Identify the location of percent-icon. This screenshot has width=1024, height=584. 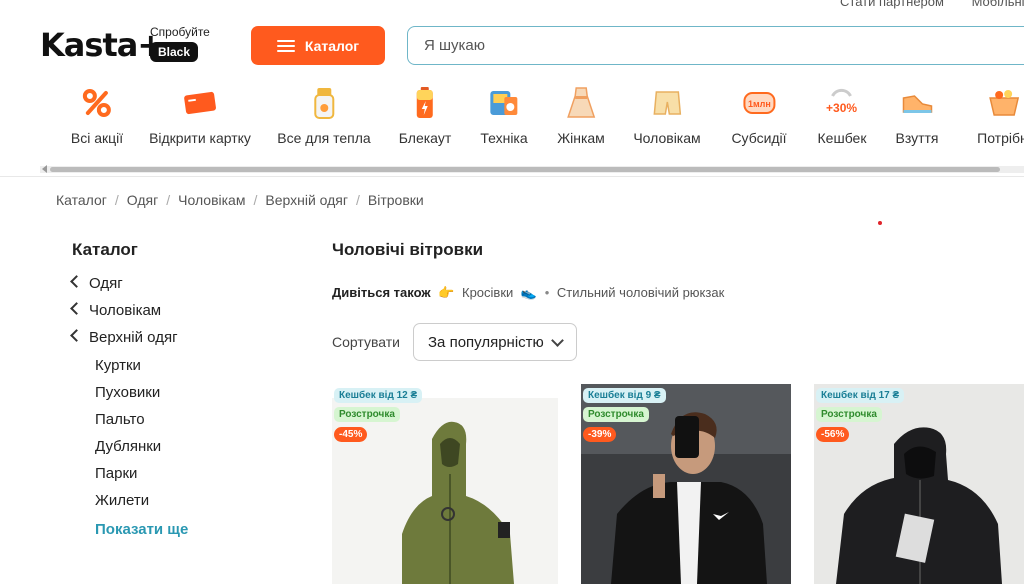
(97, 103).